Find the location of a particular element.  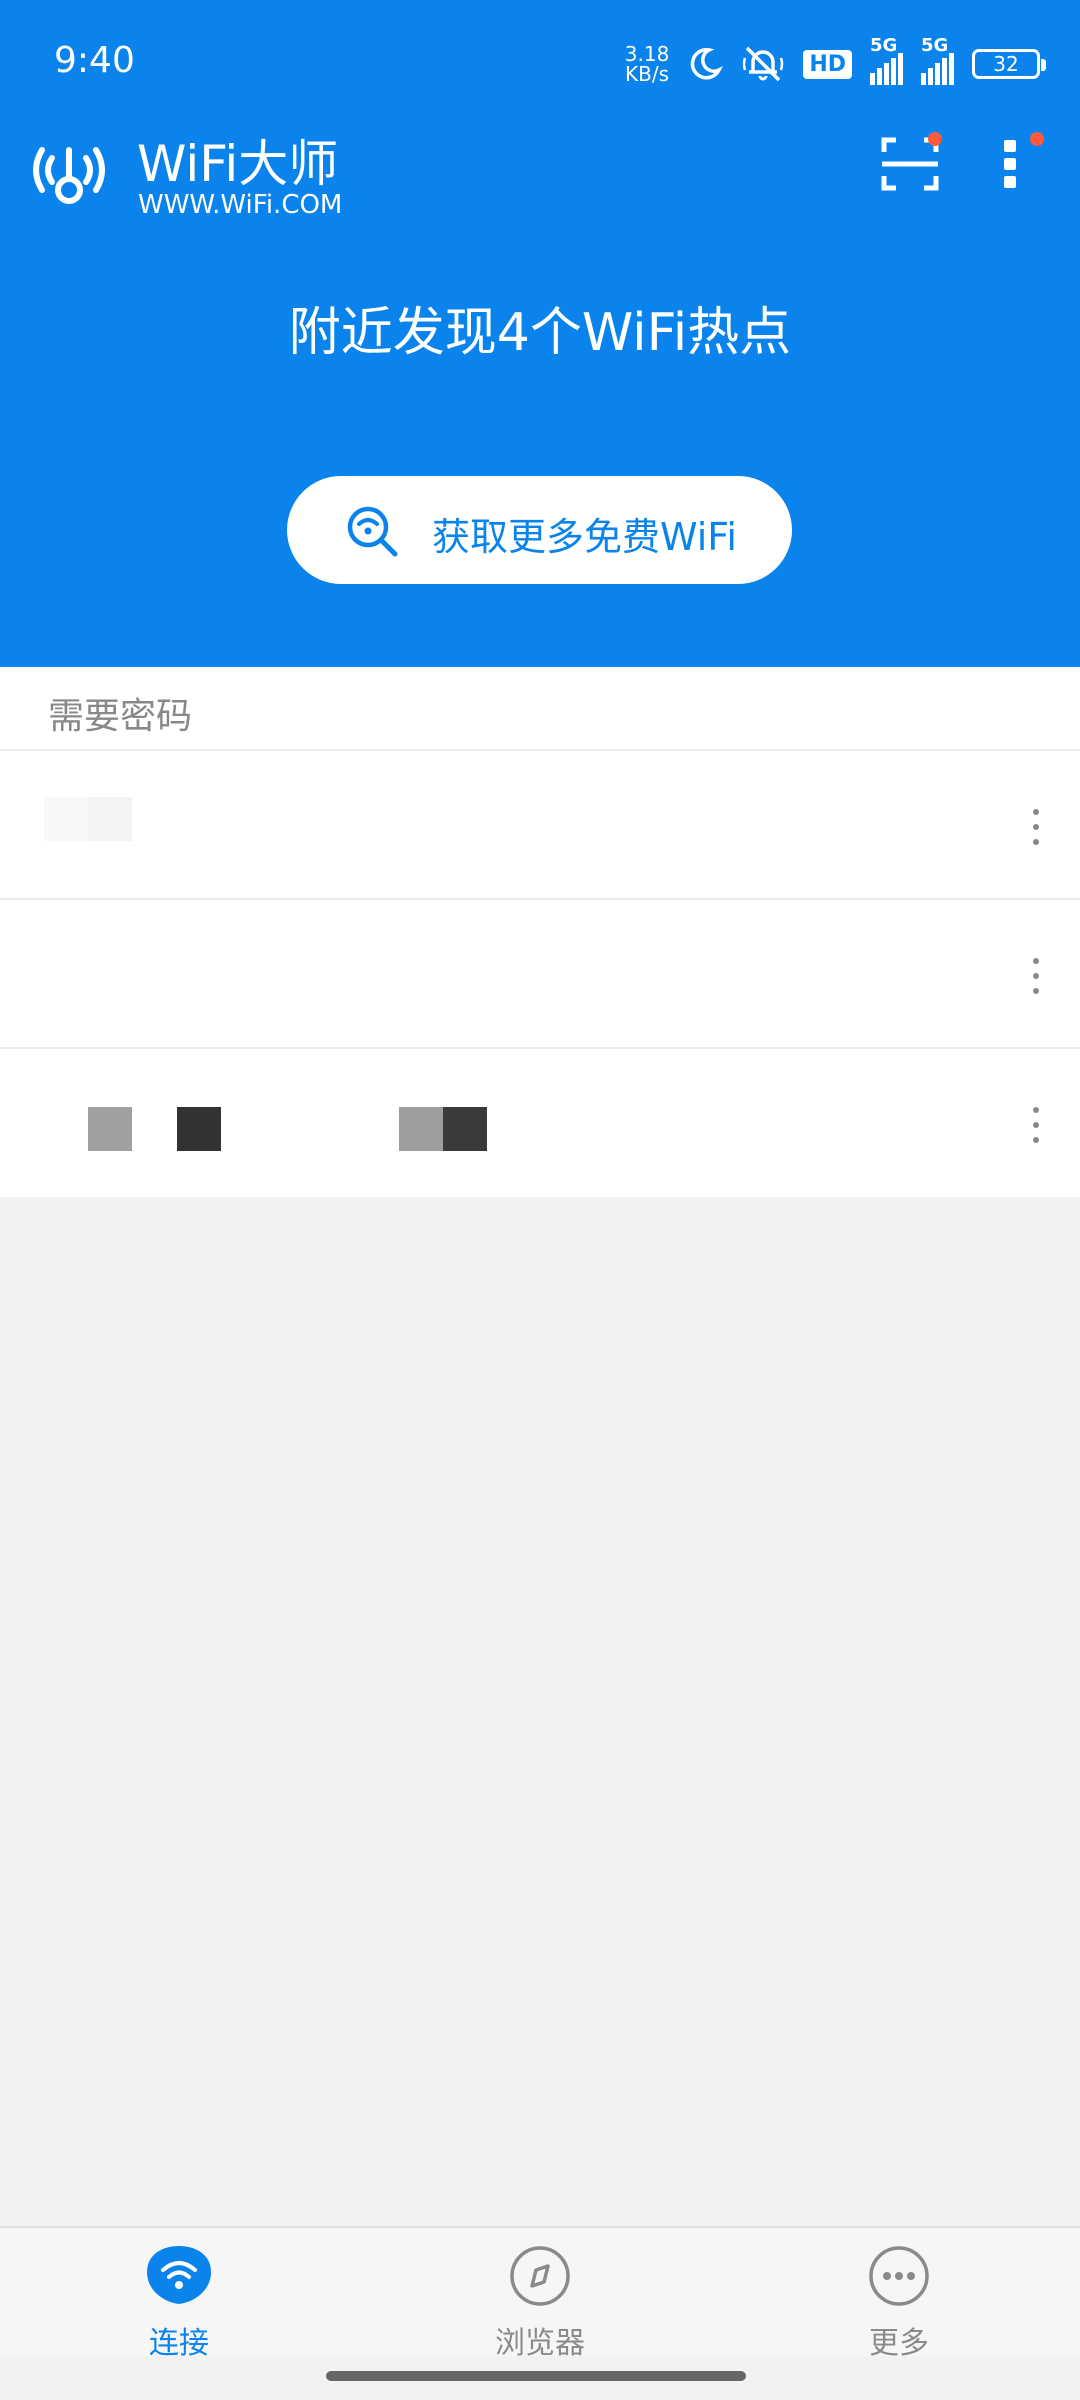

signal-2-label: 5G is located at coordinates (935, 45).